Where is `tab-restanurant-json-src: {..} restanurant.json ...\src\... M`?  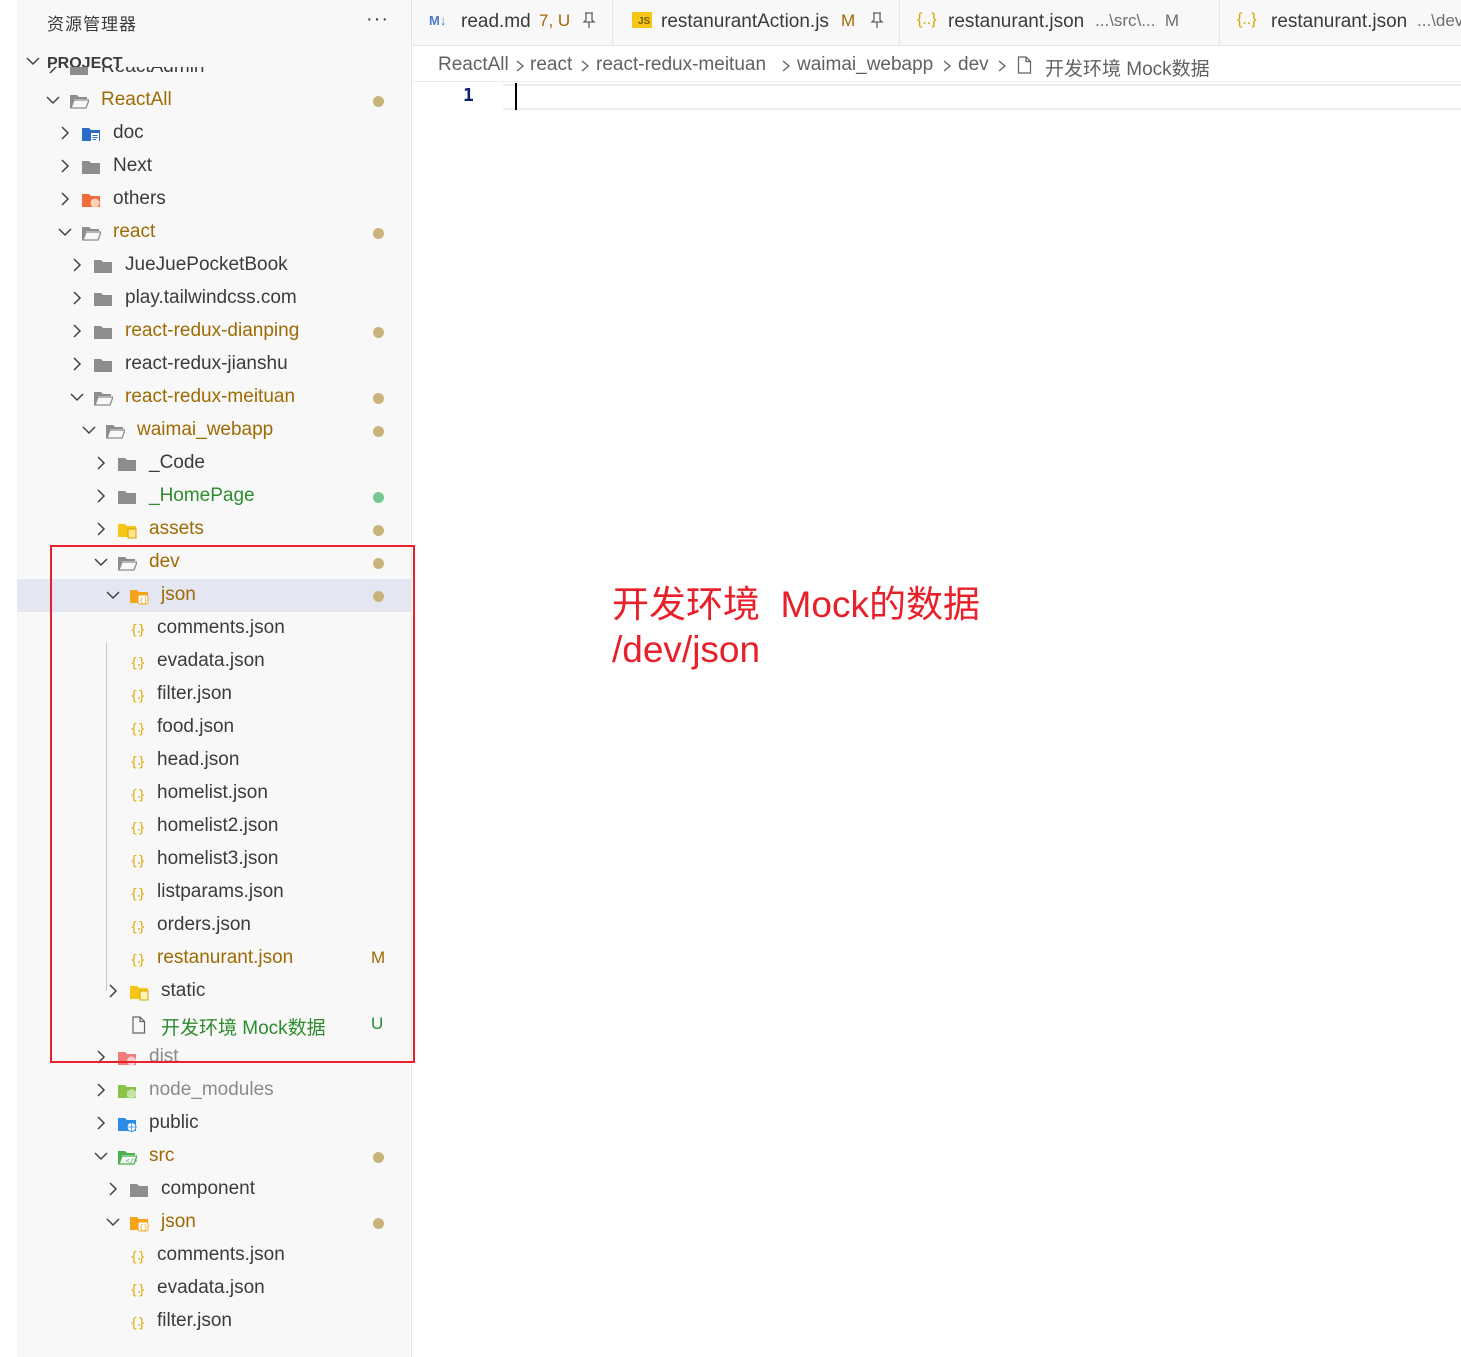 tab-restanurant-json-src: {..} restanurant.json ...\src\... M is located at coordinates (1060, 22).